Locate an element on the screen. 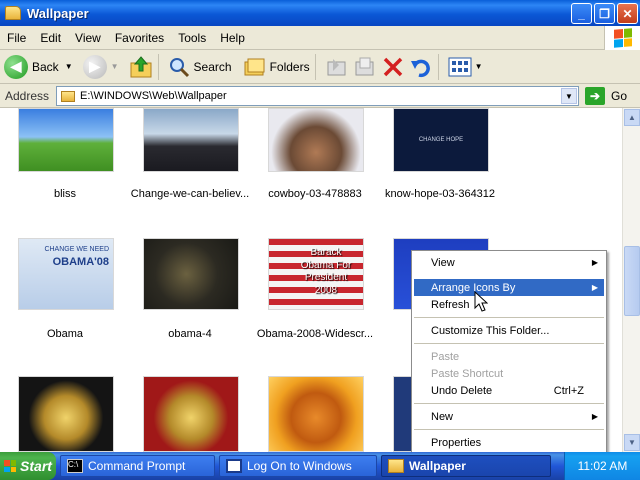  move-to-button is located at coordinates (337, 67).